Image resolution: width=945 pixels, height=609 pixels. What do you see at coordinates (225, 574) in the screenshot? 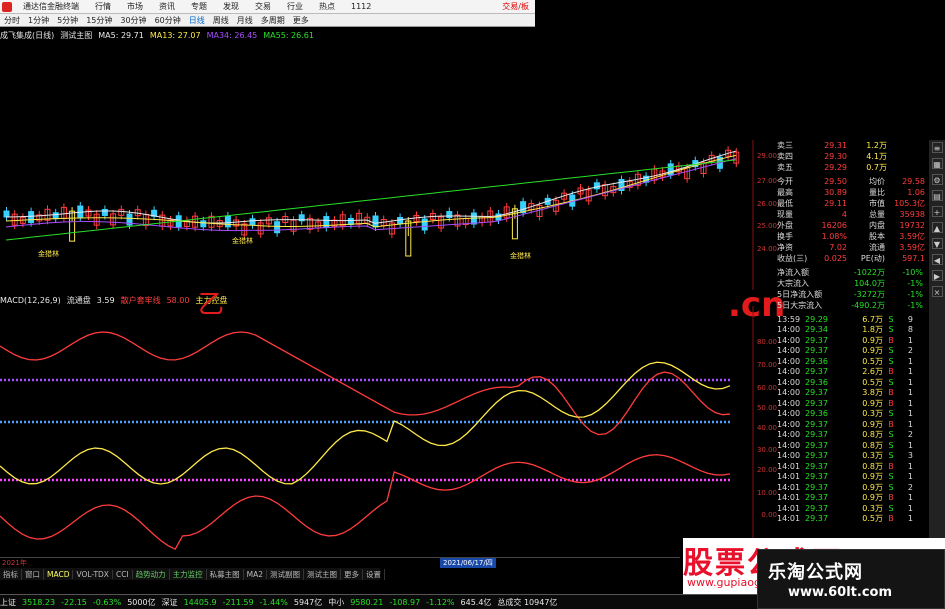
I see `tab-7: 私募主图` at bounding box center [225, 574].